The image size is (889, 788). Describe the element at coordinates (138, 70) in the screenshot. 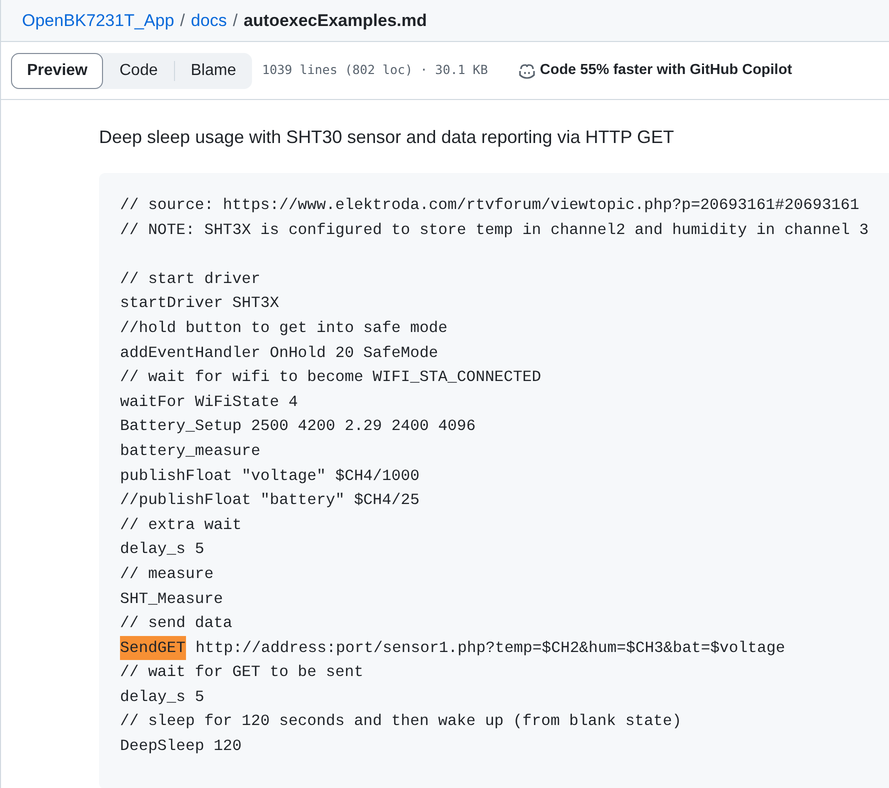

I see `view-tab: Code` at that location.